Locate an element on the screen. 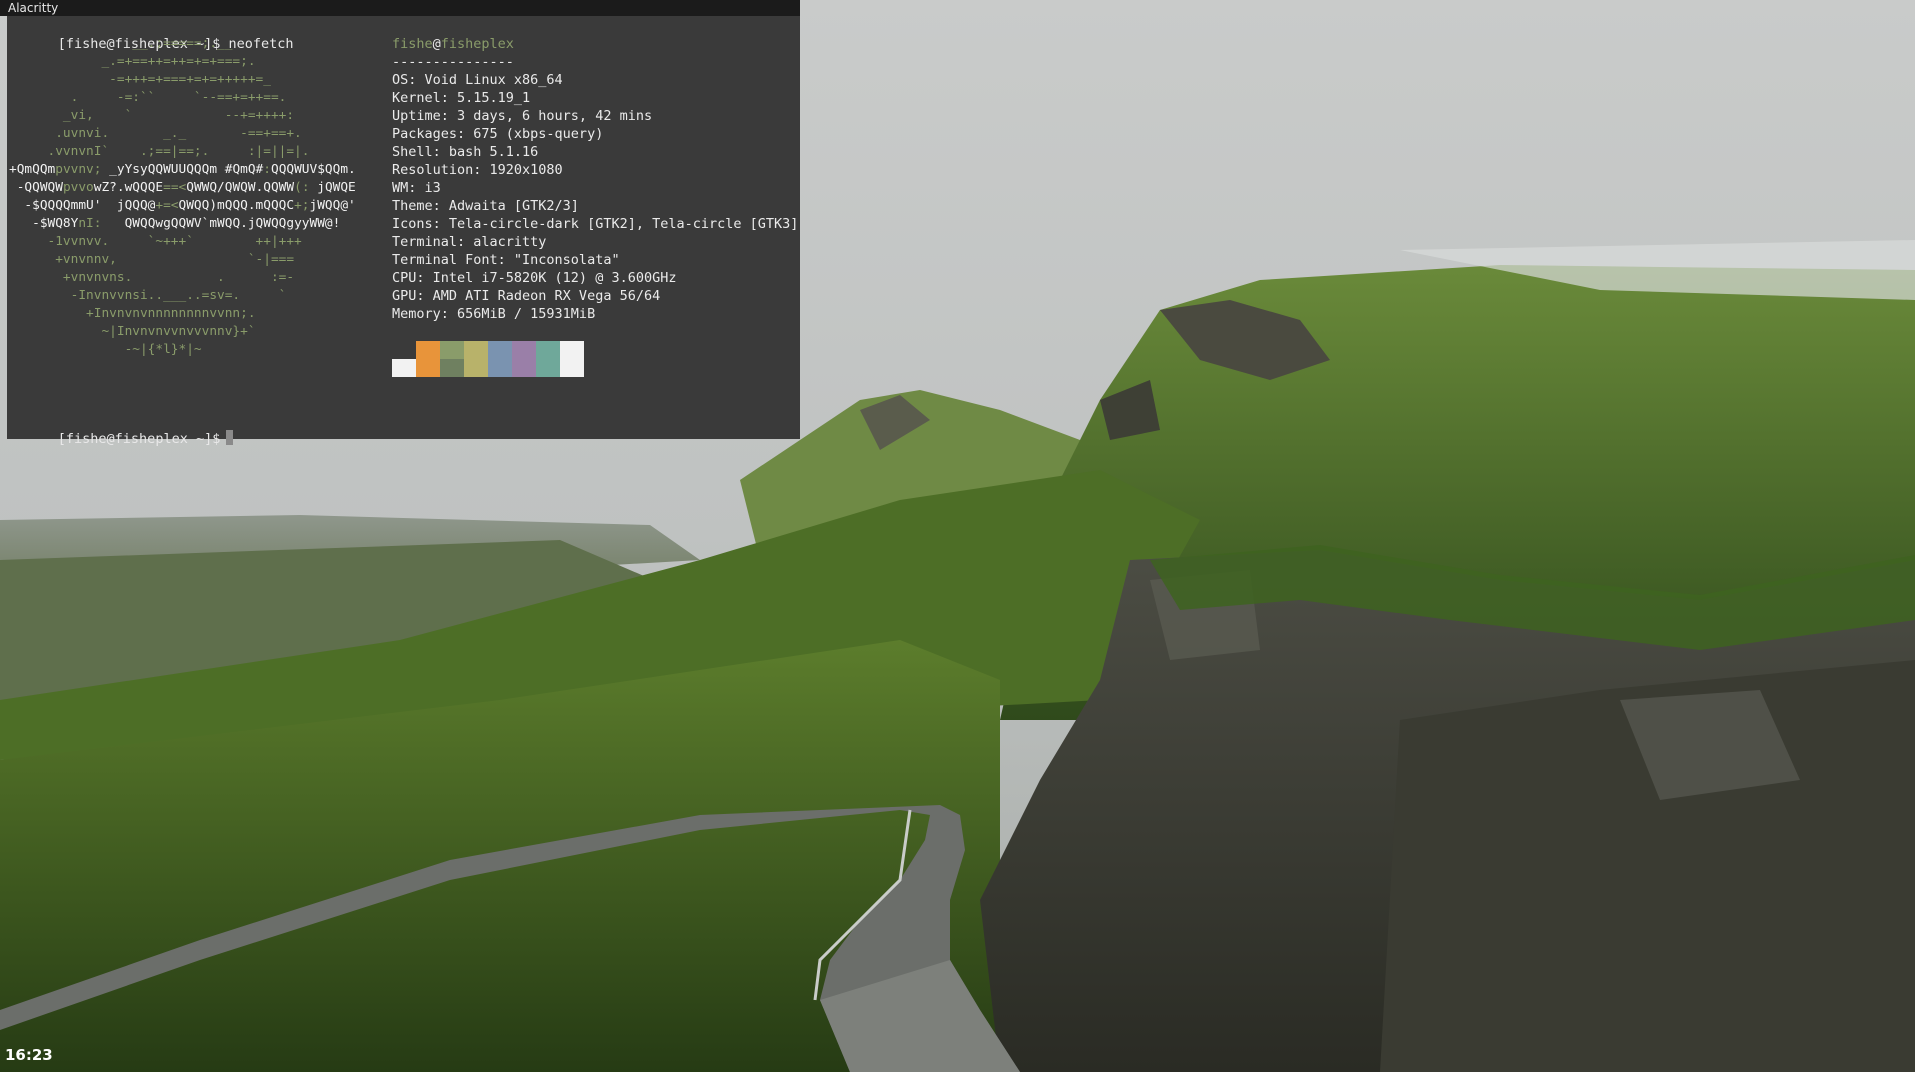 The width and height of the screenshot is (1915, 1072). ascii-logo-segment: -$WQ8Y is located at coordinates (44, 223).